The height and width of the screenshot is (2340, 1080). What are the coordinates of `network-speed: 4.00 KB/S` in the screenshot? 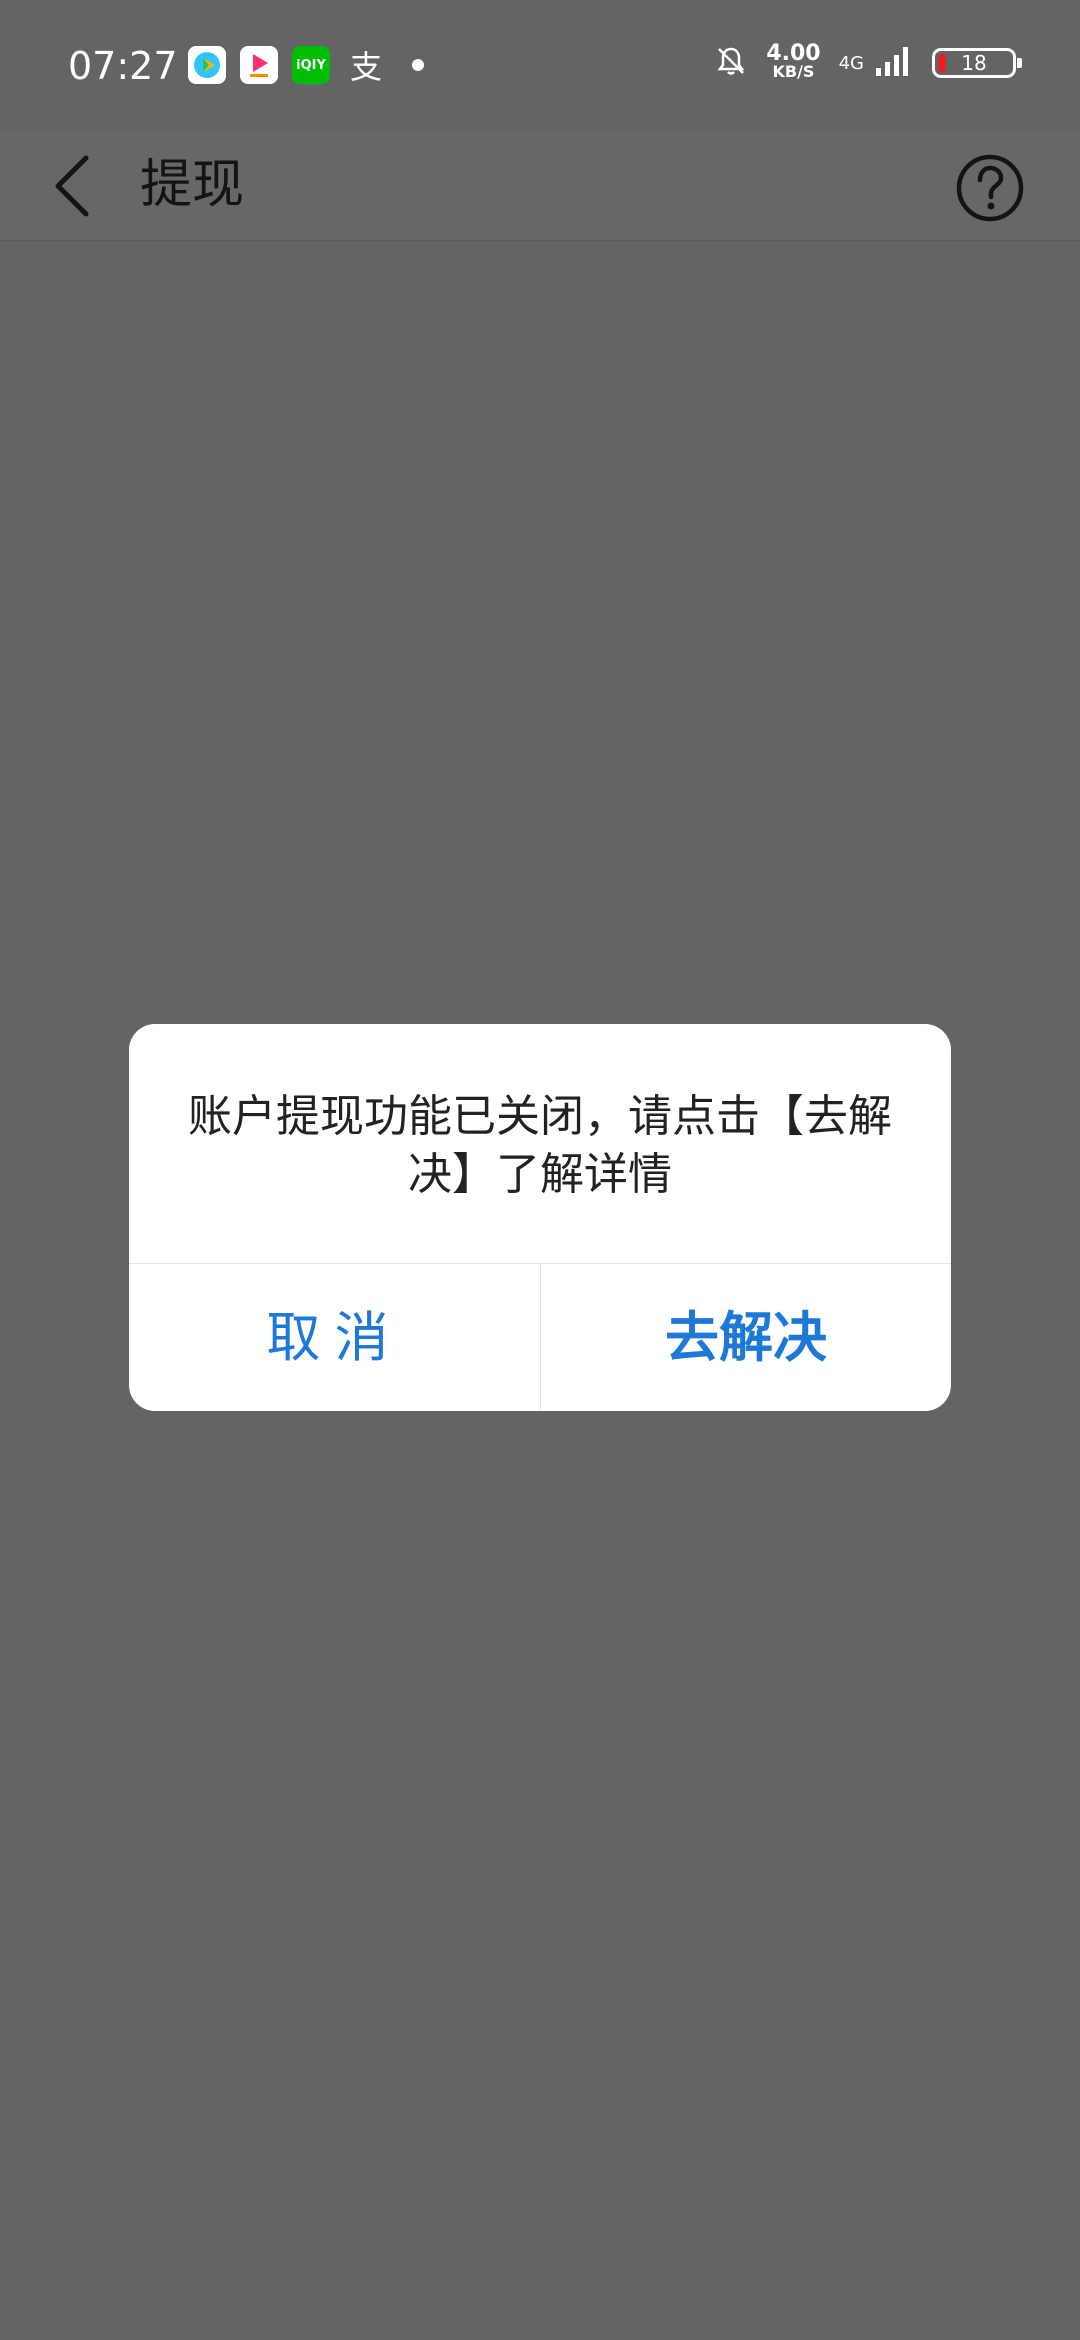 It's located at (793, 61).